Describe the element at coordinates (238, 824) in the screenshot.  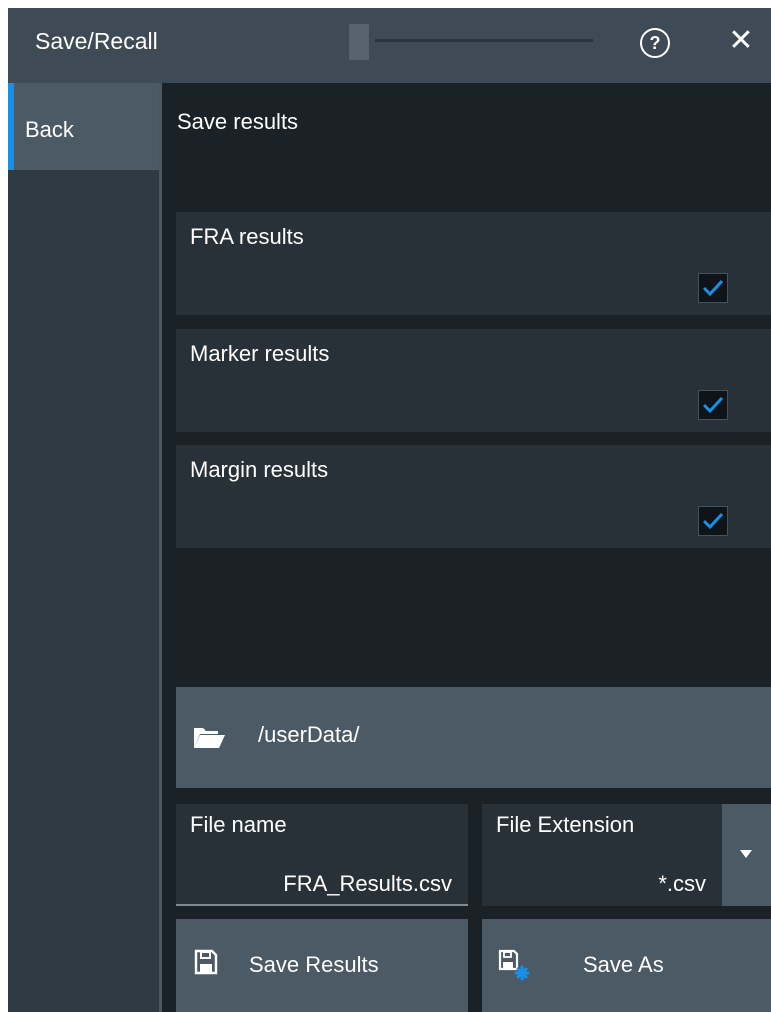
I see `file-name-label: File name` at that location.